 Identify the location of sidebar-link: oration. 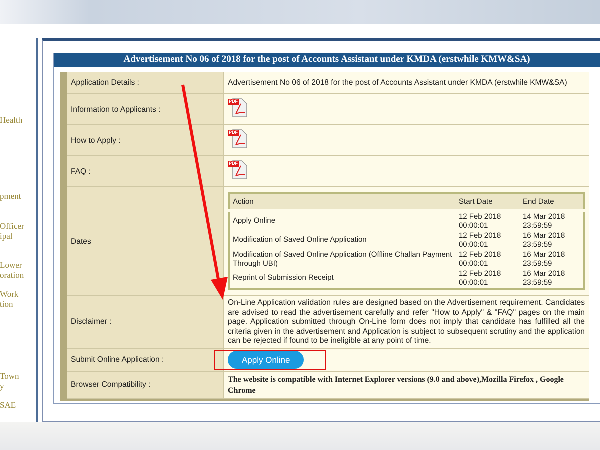
(18, 275).